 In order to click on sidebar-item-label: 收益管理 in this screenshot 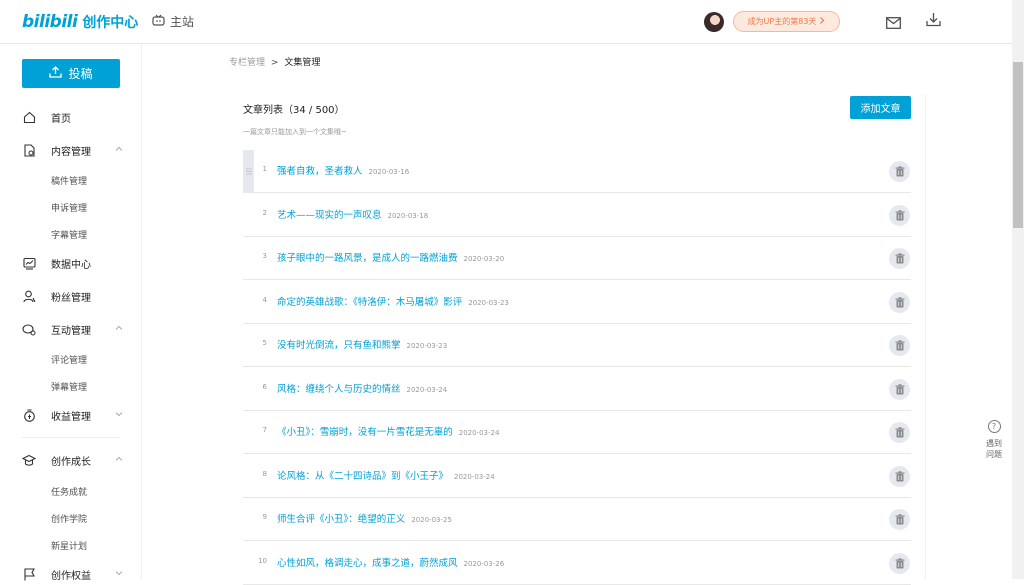, I will do `click(71, 417)`.